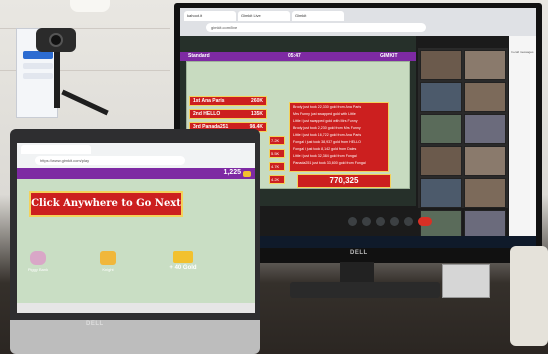 This screenshot has width=548, height=354. What do you see at coordinates (38, 55) in the screenshot?
I see `share-button` at bounding box center [38, 55].